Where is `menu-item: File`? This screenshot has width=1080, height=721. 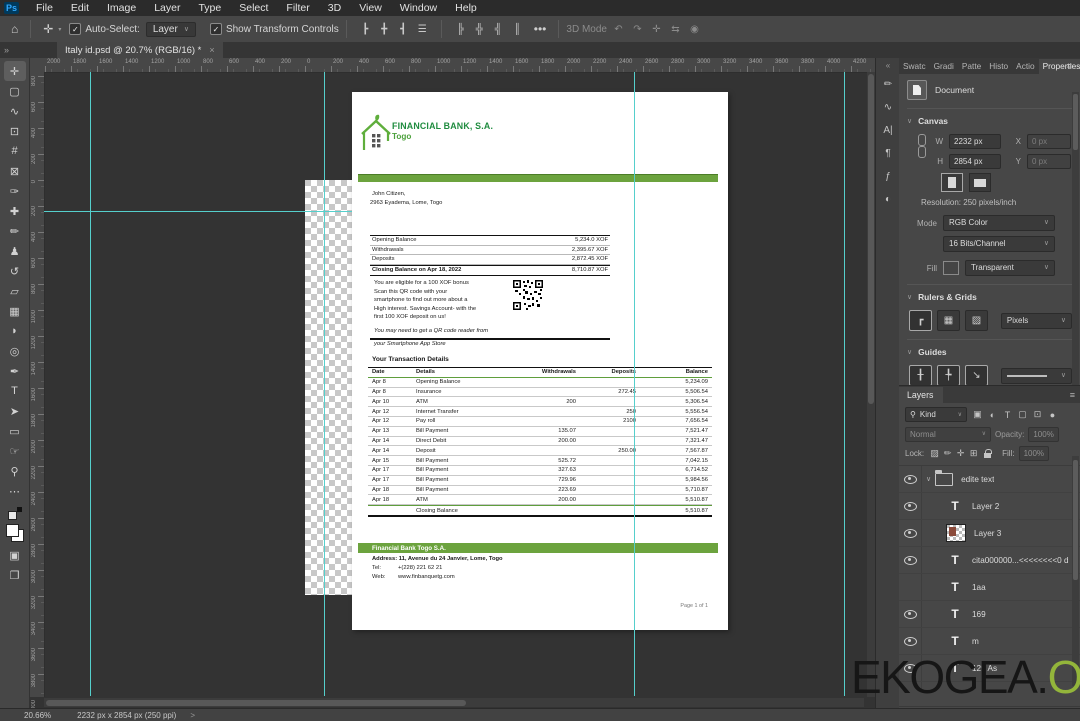
menu-item: File is located at coordinates (44, 8).